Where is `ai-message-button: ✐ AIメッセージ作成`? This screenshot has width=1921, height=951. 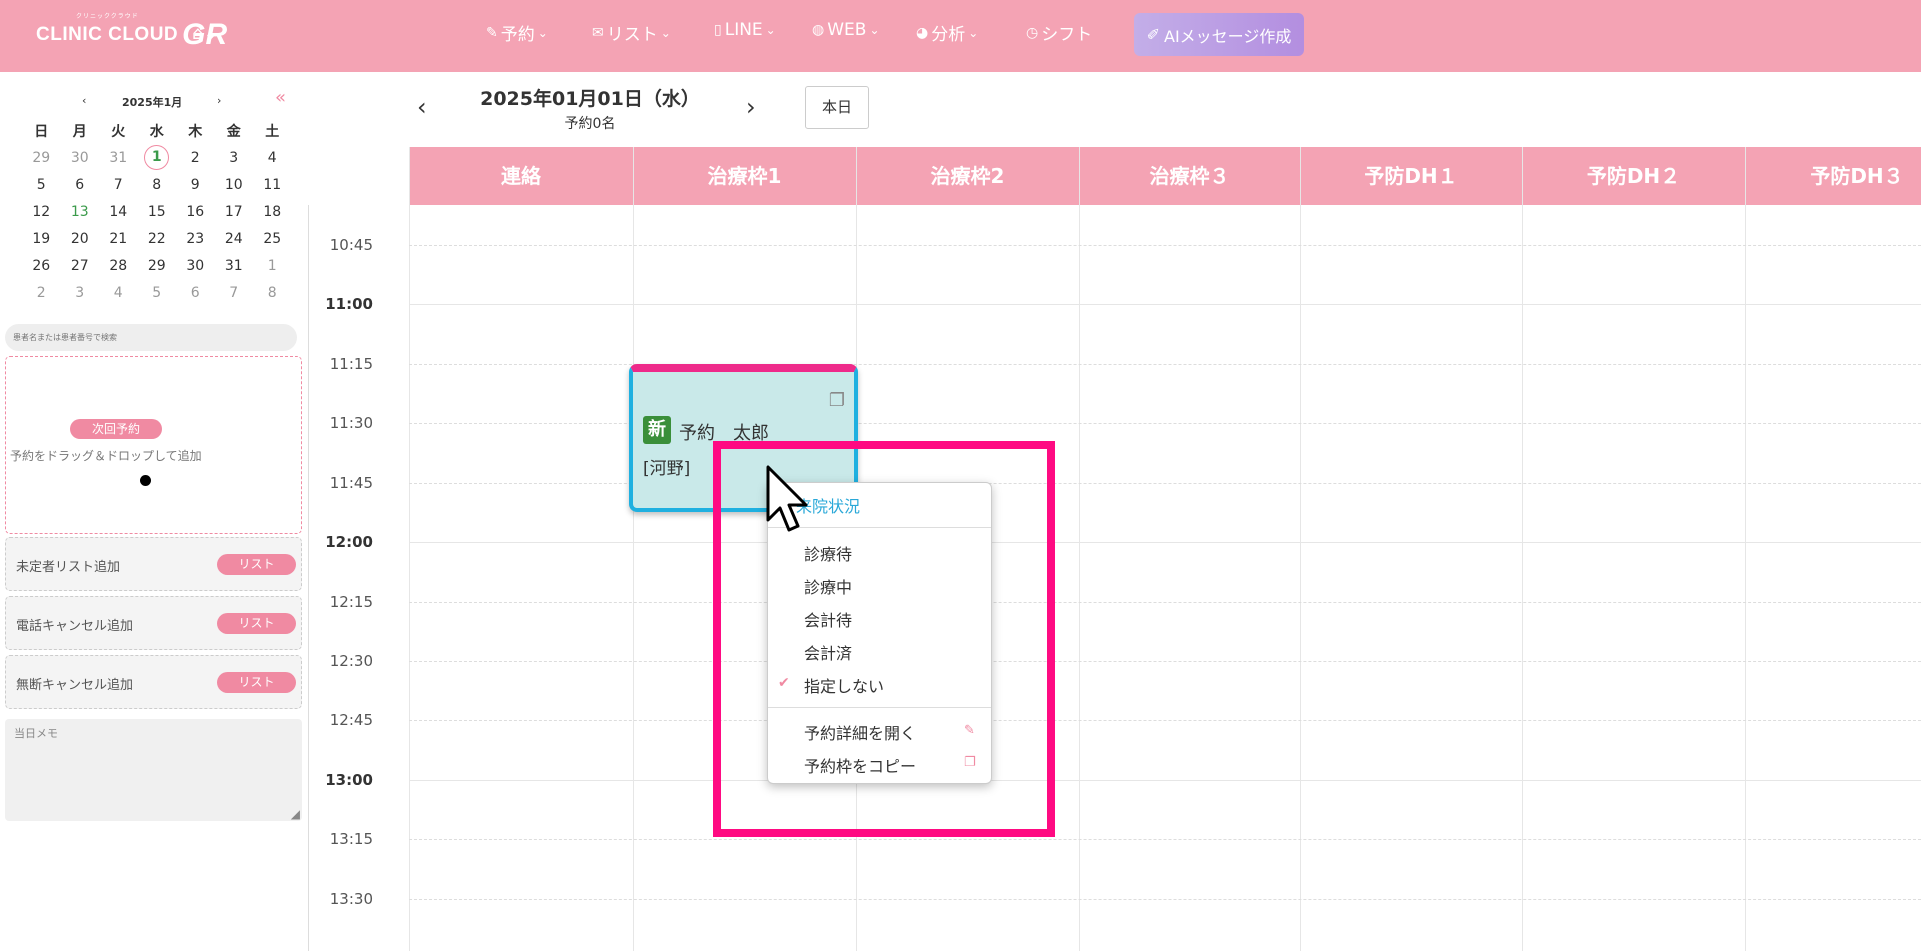
ai-message-button: ✐ AIメッセージ作成 is located at coordinates (1219, 34).